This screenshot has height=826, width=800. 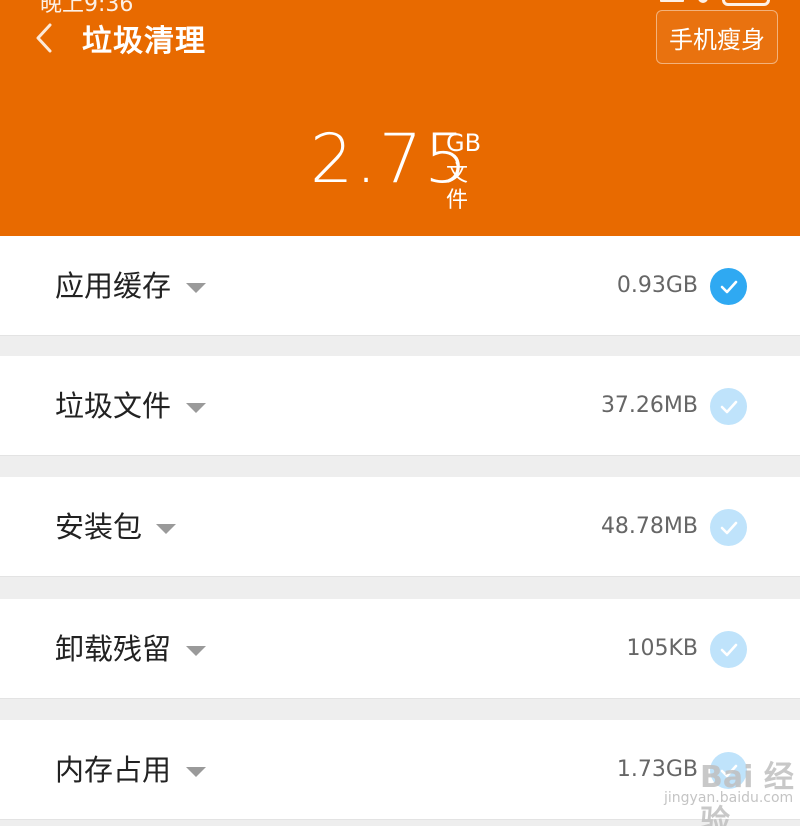 What do you see at coordinates (746, 3) in the screenshot?
I see `battery-icon` at bounding box center [746, 3].